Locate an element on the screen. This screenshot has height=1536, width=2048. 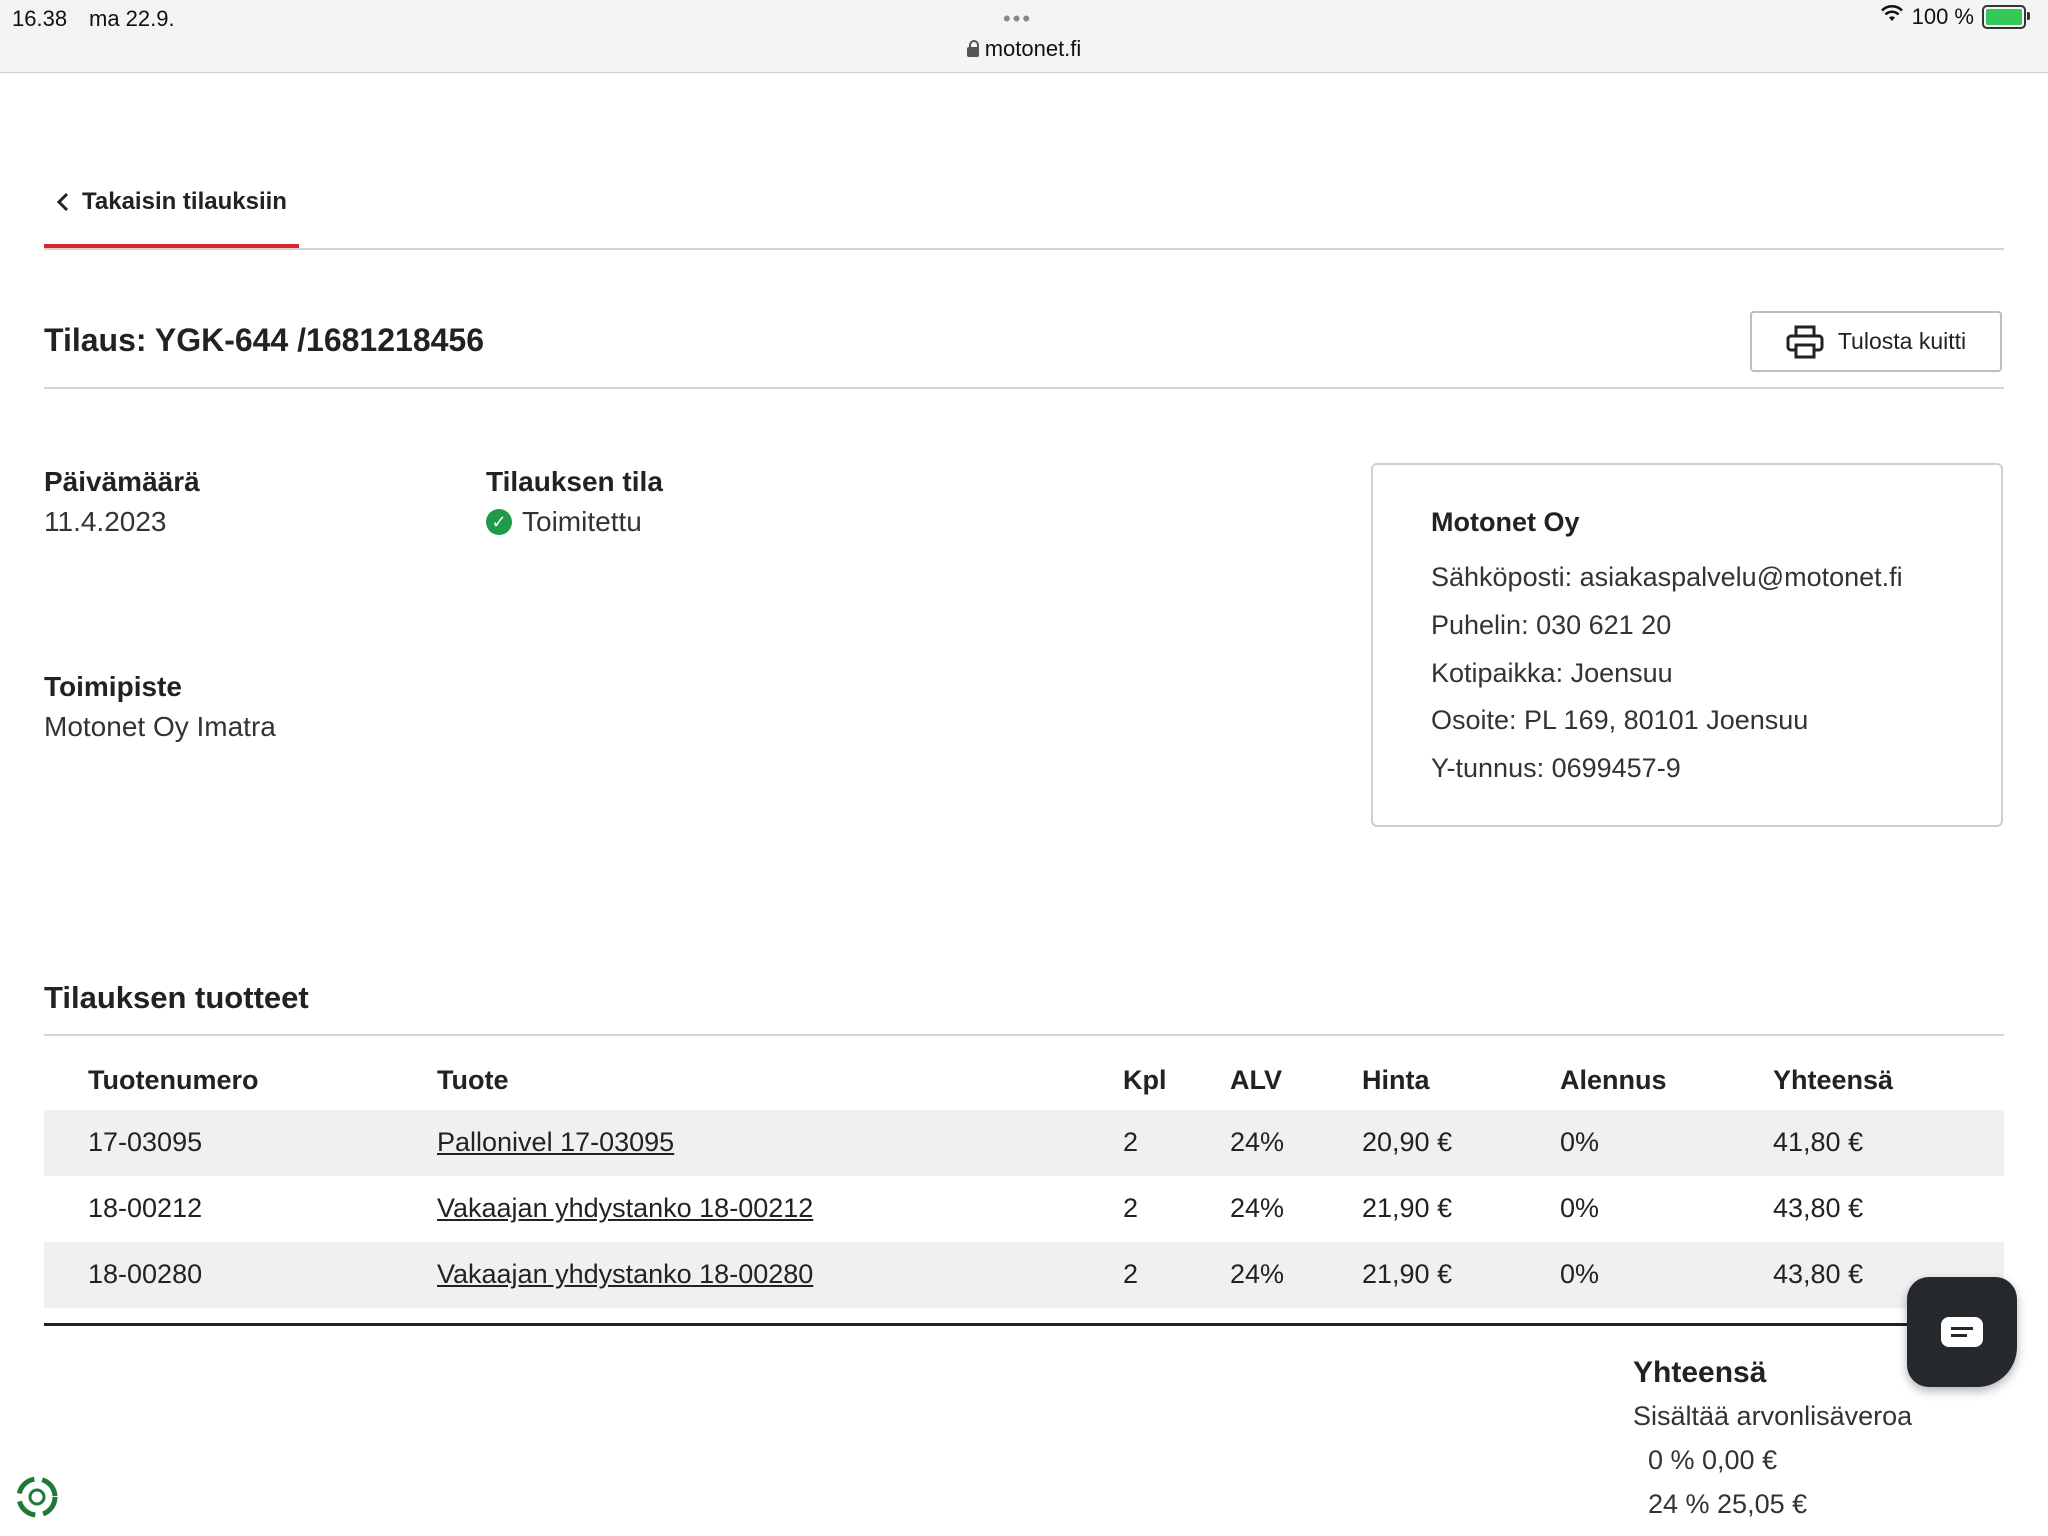
chat-button is located at coordinates (1962, 1332).